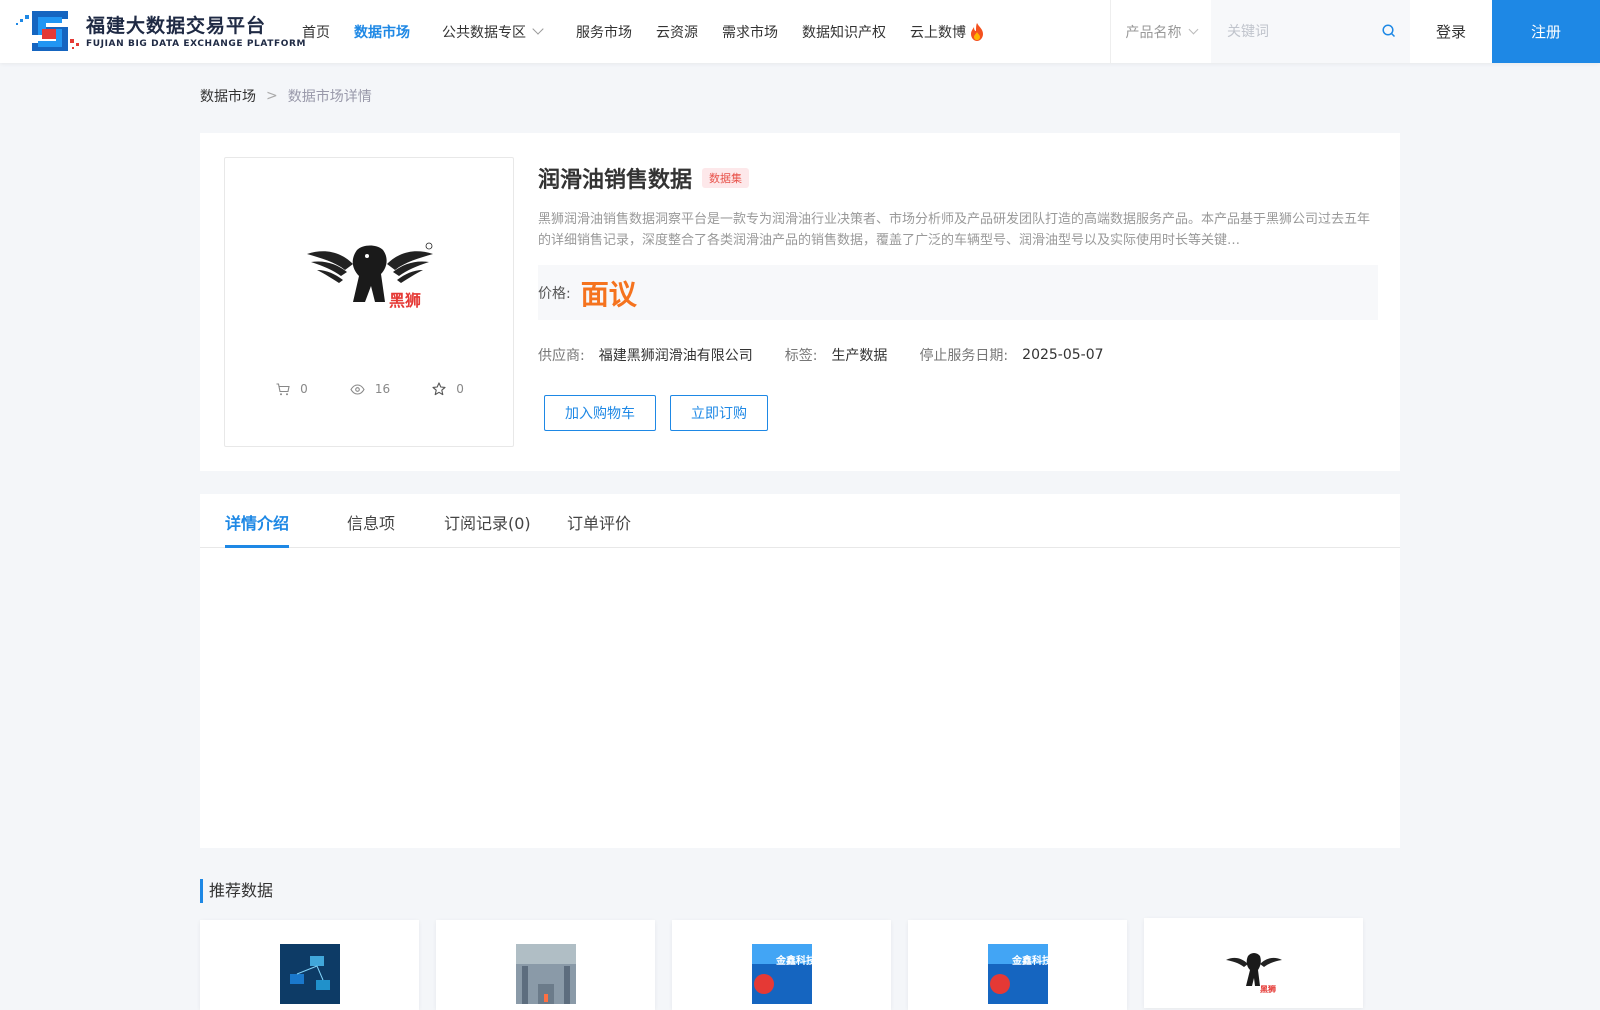  Describe the element at coordinates (382, 389) in the screenshot. I see `view-count: 16` at that location.